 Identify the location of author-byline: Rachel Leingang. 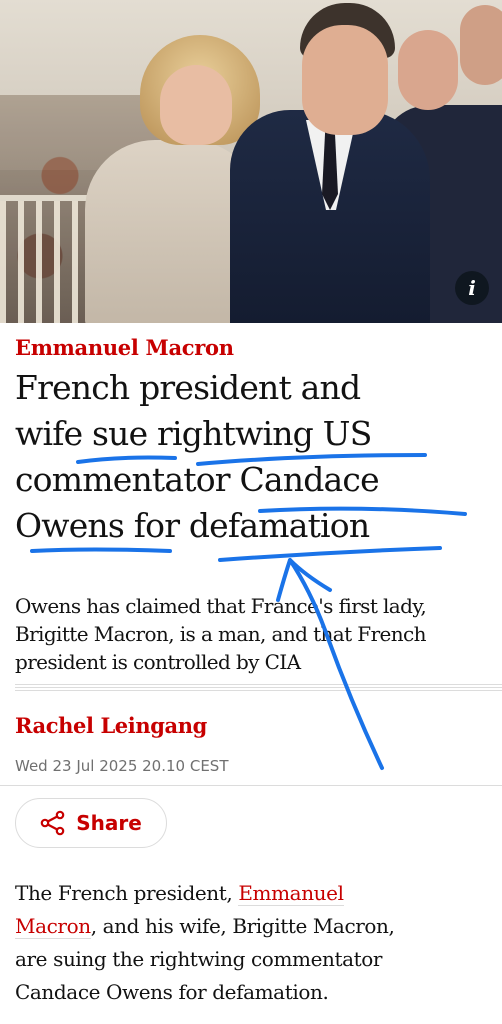
(111, 725).